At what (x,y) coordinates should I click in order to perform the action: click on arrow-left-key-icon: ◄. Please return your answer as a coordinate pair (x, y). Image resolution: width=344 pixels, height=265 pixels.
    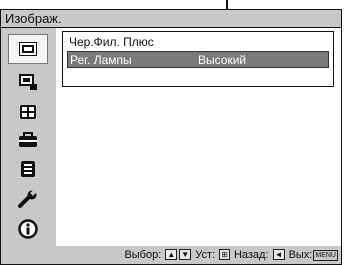
    Looking at the image, I should click on (278, 254).